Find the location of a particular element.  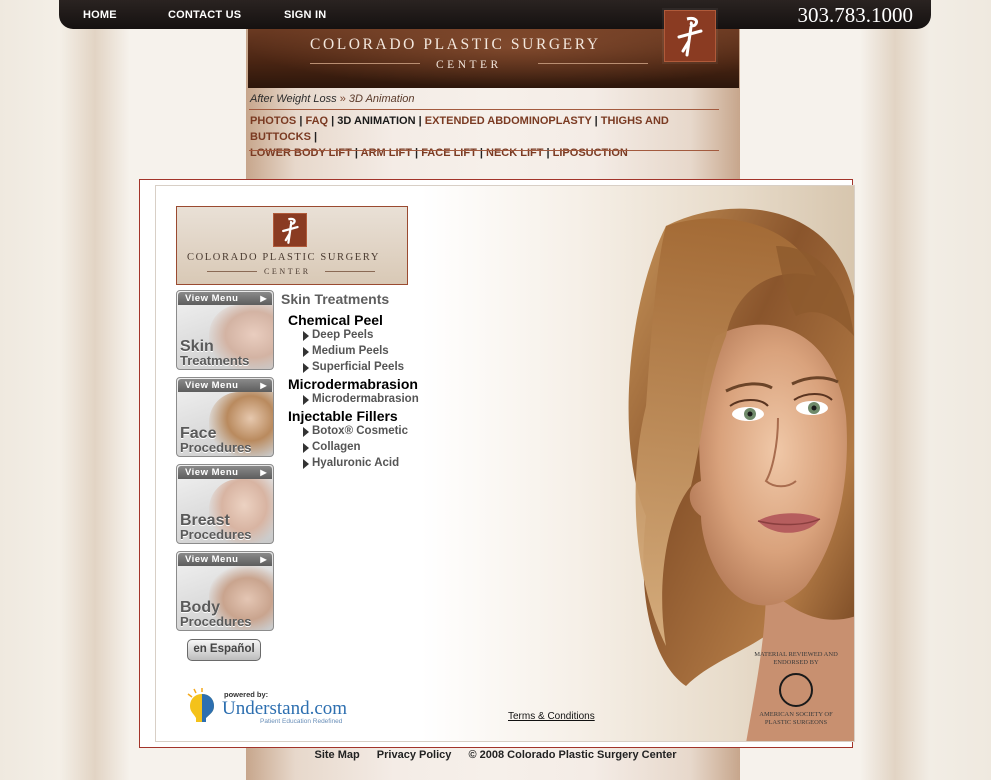

understand-tagline: Patient Education Redefined is located at coordinates (301, 721).